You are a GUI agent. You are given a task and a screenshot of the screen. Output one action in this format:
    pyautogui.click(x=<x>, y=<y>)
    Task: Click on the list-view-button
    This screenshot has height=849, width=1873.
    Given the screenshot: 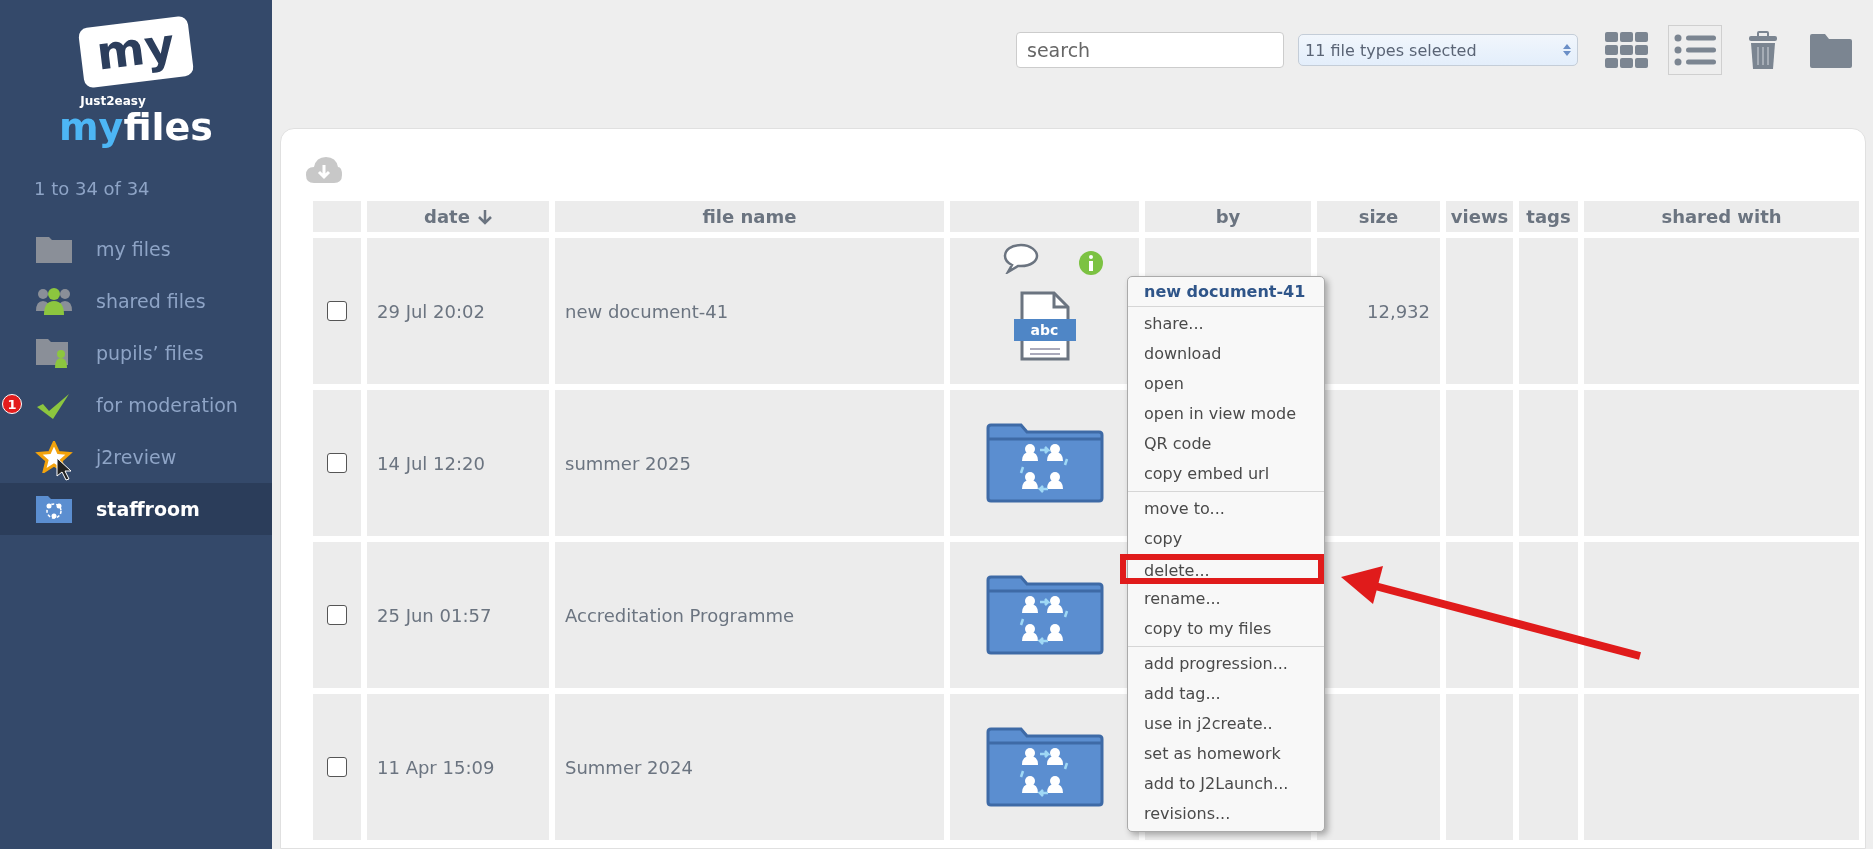 What is the action you would take?
    pyautogui.click(x=1695, y=50)
    